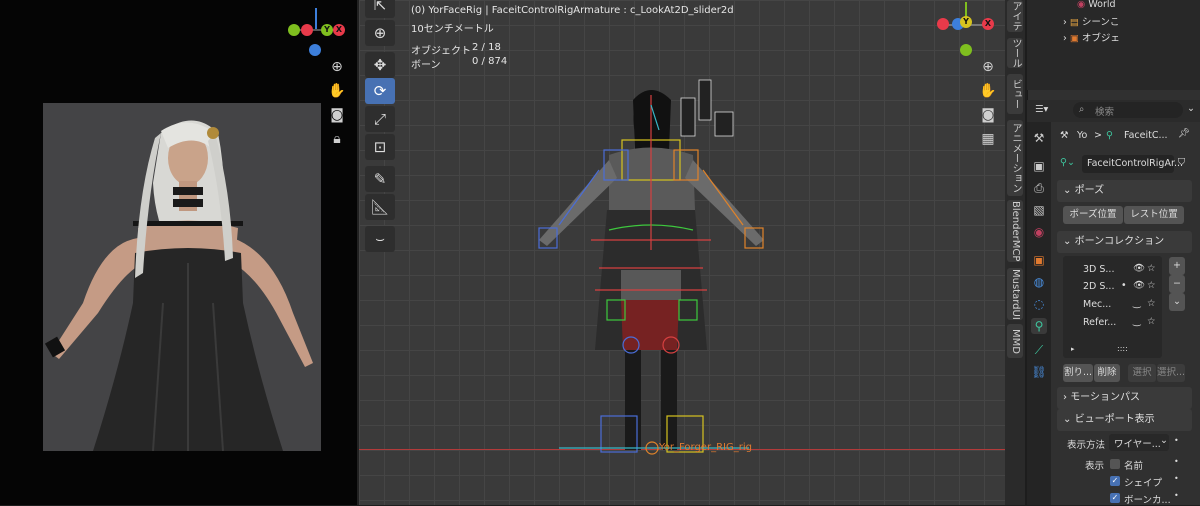 This screenshot has width=1200, height=506. What do you see at coordinates (1073, 349) in the screenshot?
I see `expand-triangle-icon: ▸` at bounding box center [1073, 349].